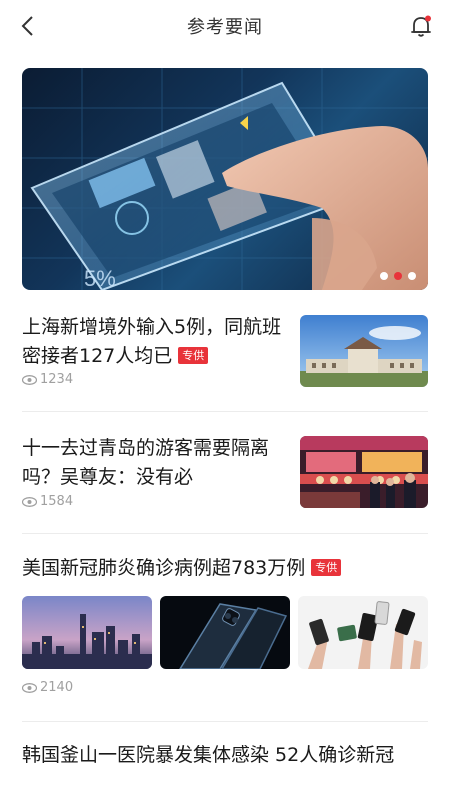 This screenshot has height=800, width=450. I want to click on news-item: 韩国釜山一医院暴发集体感染 52人确诊新冠, so click(225, 770).